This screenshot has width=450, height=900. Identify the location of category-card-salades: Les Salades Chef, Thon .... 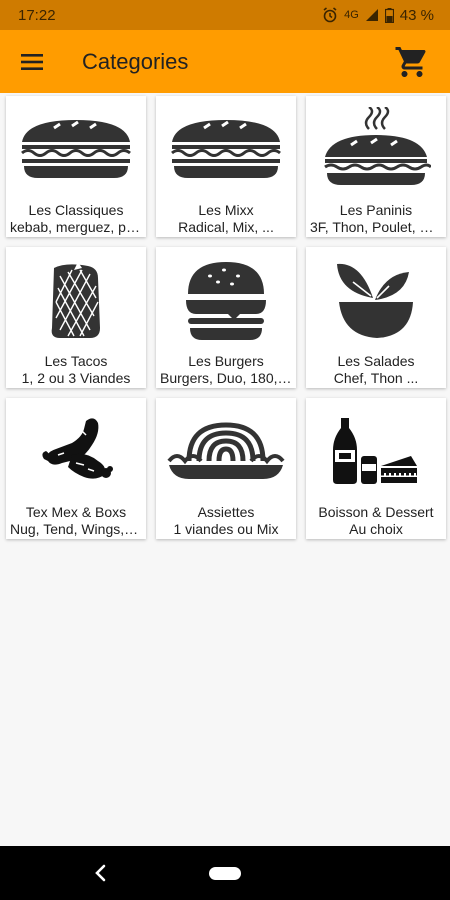
(376, 317).